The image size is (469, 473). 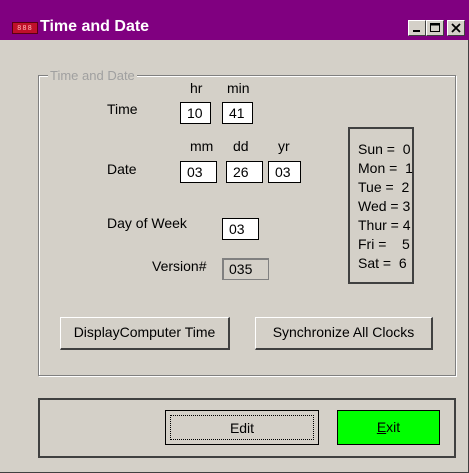 What do you see at coordinates (385, 168) in the screenshot?
I see `legend-mon: Mon = 1` at bounding box center [385, 168].